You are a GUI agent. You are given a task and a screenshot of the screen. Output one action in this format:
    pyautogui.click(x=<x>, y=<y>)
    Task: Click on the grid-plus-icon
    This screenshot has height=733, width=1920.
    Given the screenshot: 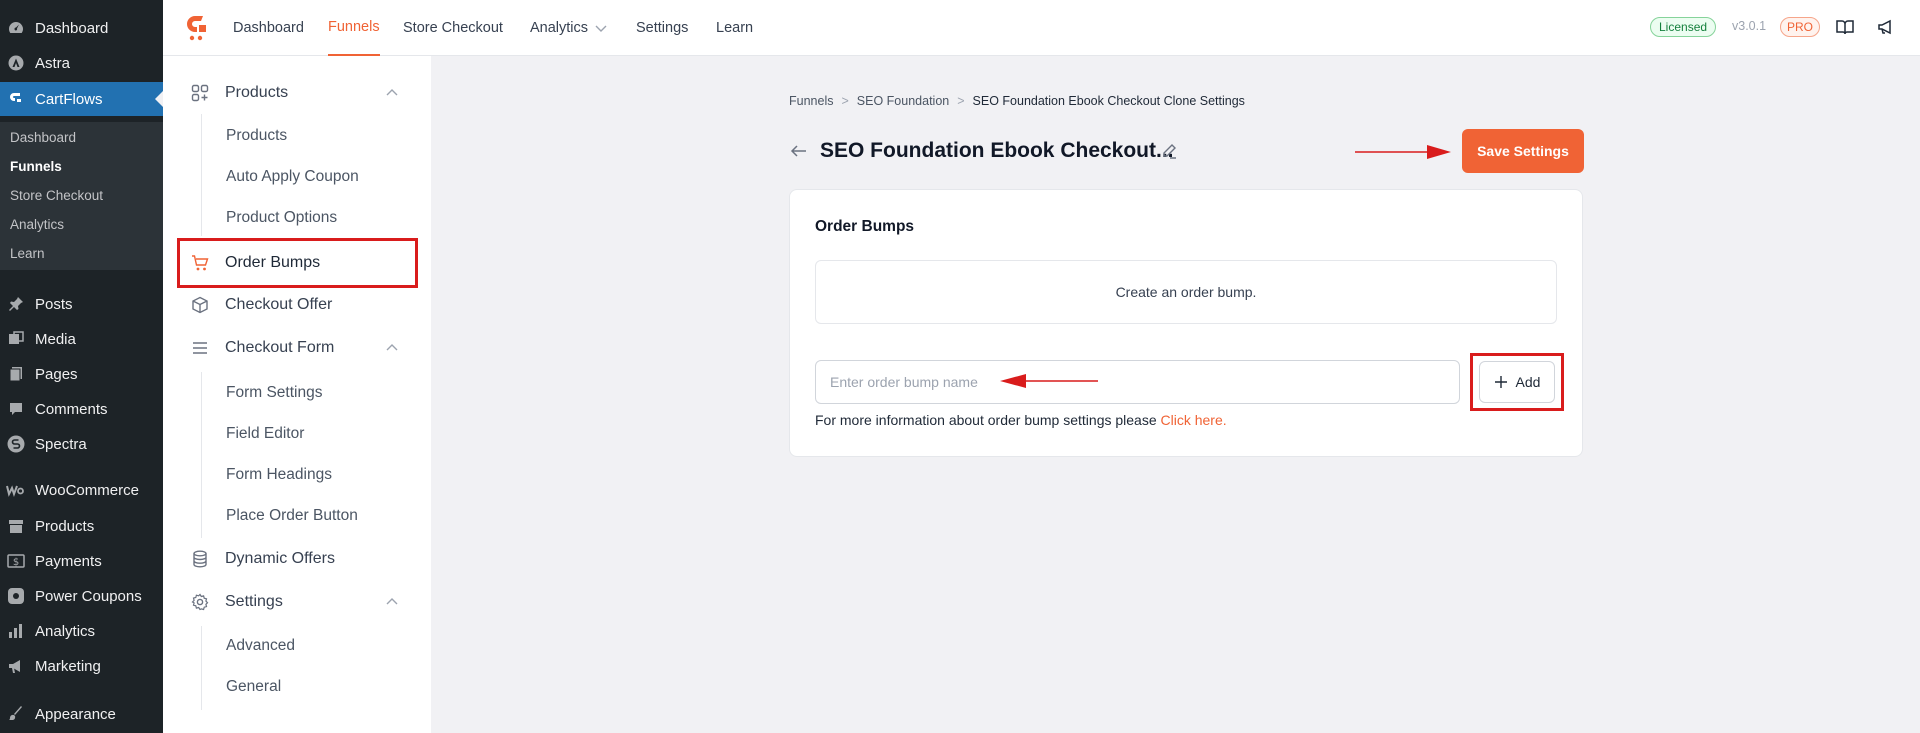 What is the action you would take?
    pyautogui.click(x=200, y=93)
    